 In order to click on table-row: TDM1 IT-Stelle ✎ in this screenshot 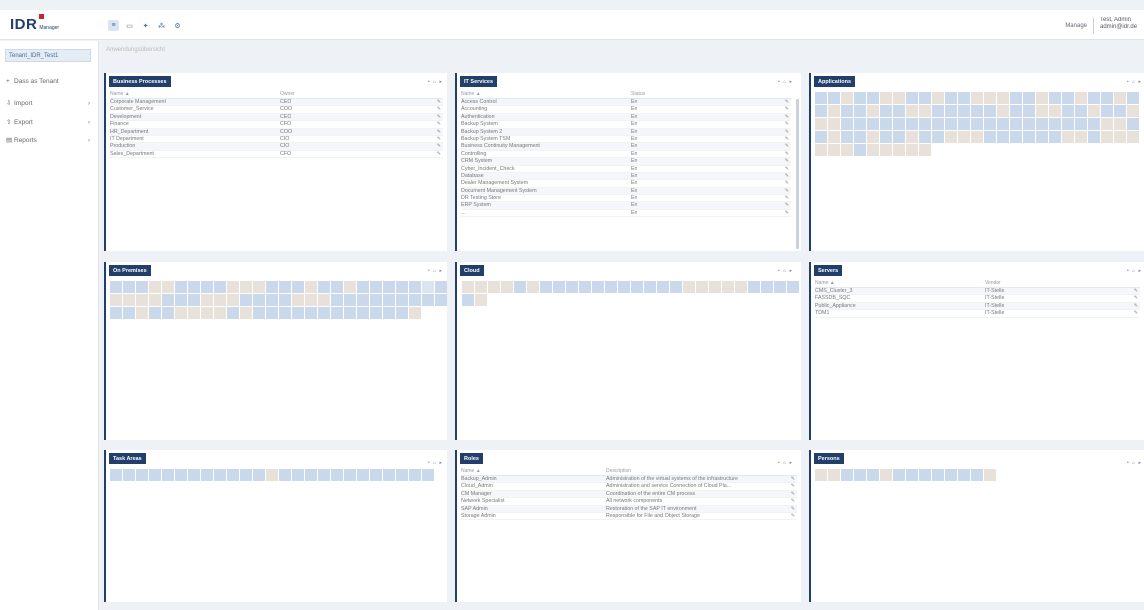, I will do `click(977, 314)`.